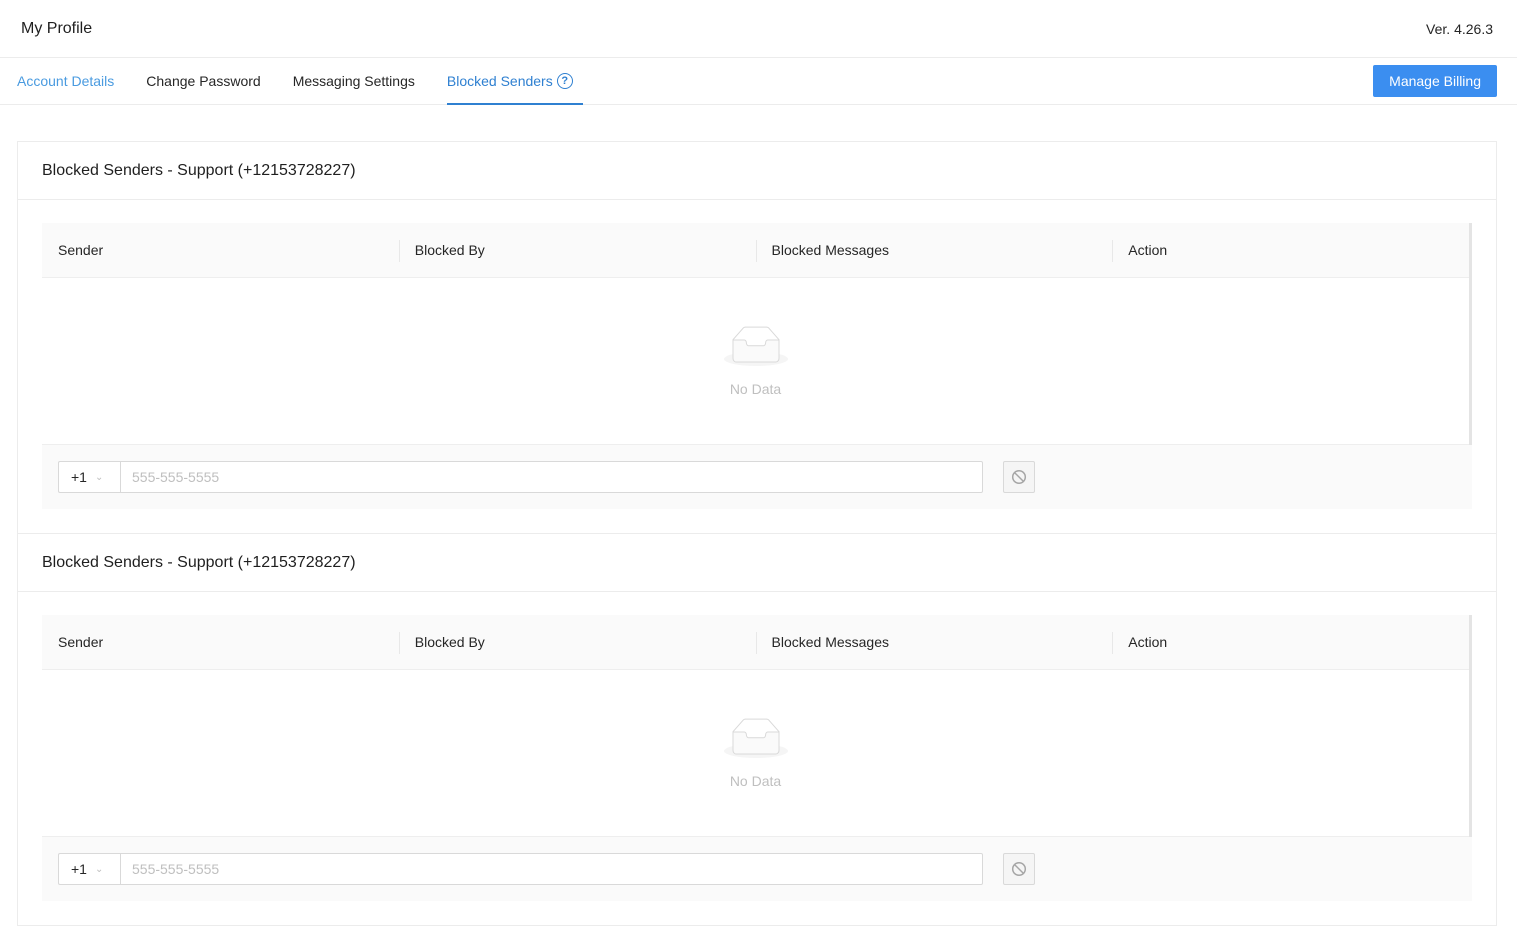 The height and width of the screenshot is (941, 1517). Describe the element at coordinates (57, 28) in the screenshot. I see `page-title: My Profile` at that location.